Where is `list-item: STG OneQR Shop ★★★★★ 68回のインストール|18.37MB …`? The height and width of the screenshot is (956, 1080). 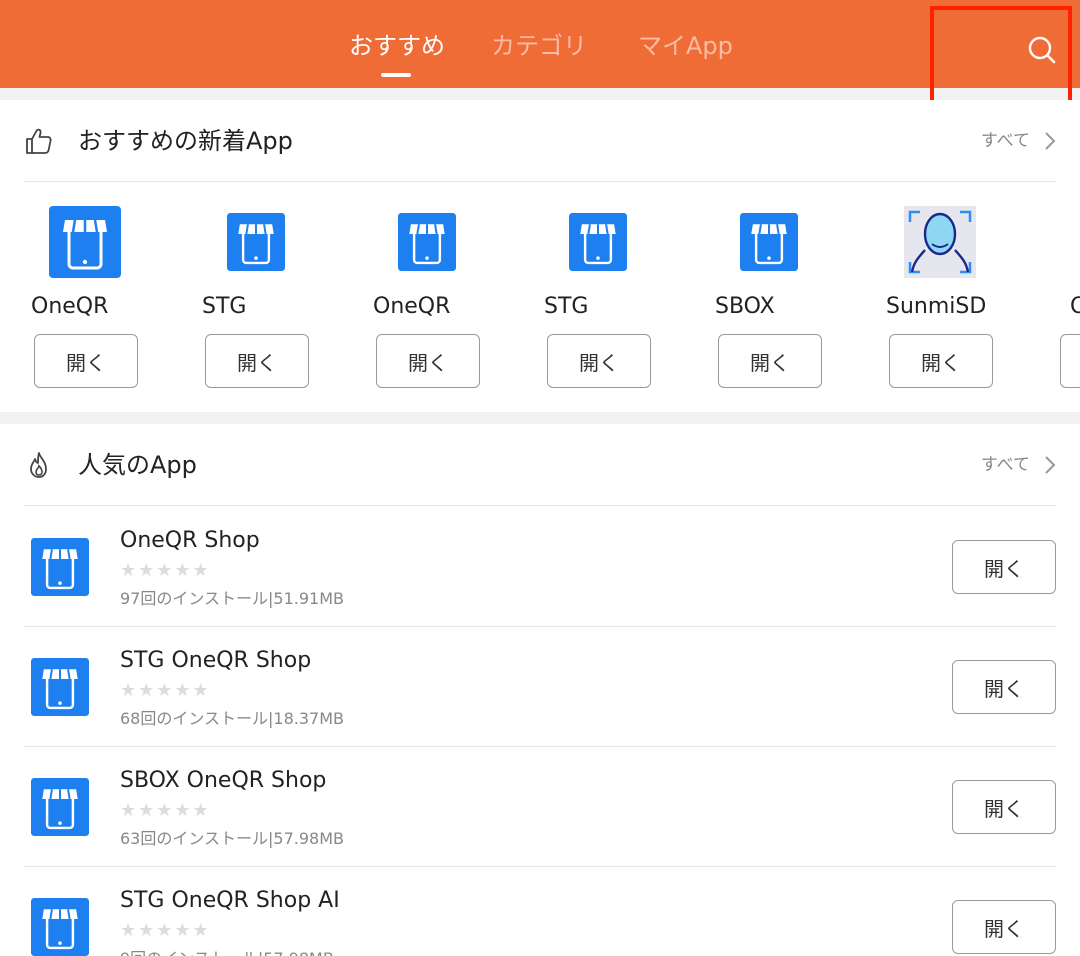 list-item: STG OneQR Shop ★★★★★ 68回のインストール|18.37MB … is located at coordinates (540, 687).